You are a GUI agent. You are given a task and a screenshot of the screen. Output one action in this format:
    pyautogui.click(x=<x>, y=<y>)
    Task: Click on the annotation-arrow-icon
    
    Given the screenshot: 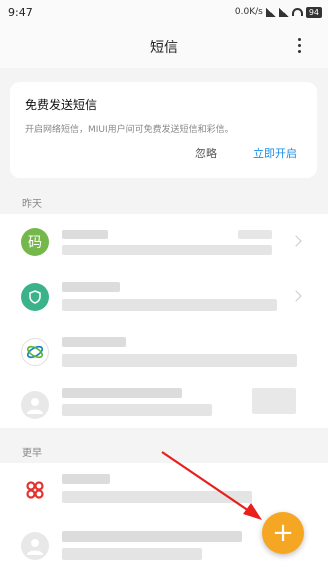 What is the action you would take?
    pyautogui.click(x=211, y=485)
    